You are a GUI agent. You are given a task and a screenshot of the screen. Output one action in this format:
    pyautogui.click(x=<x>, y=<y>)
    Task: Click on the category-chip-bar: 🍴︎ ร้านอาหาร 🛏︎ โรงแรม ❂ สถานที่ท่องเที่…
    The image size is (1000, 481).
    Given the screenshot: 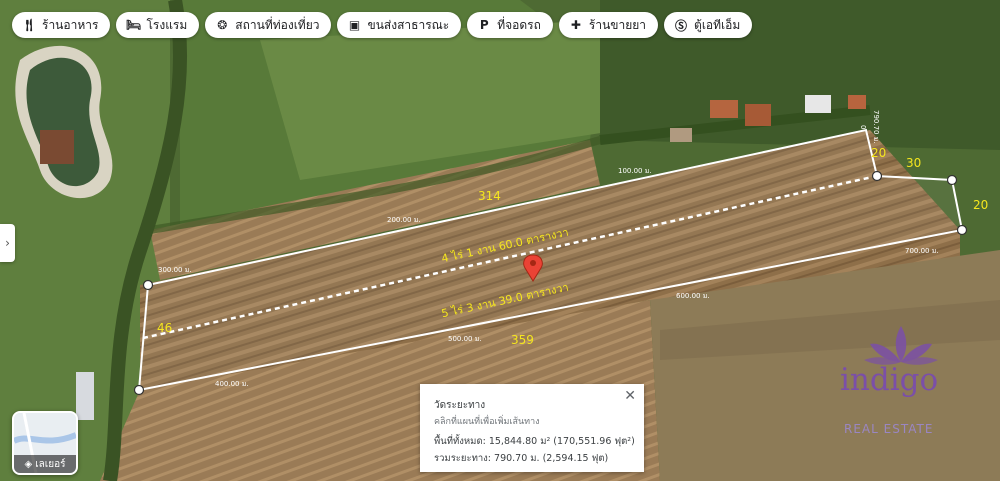 What is the action you would take?
    pyautogui.click(x=382, y=25)
    